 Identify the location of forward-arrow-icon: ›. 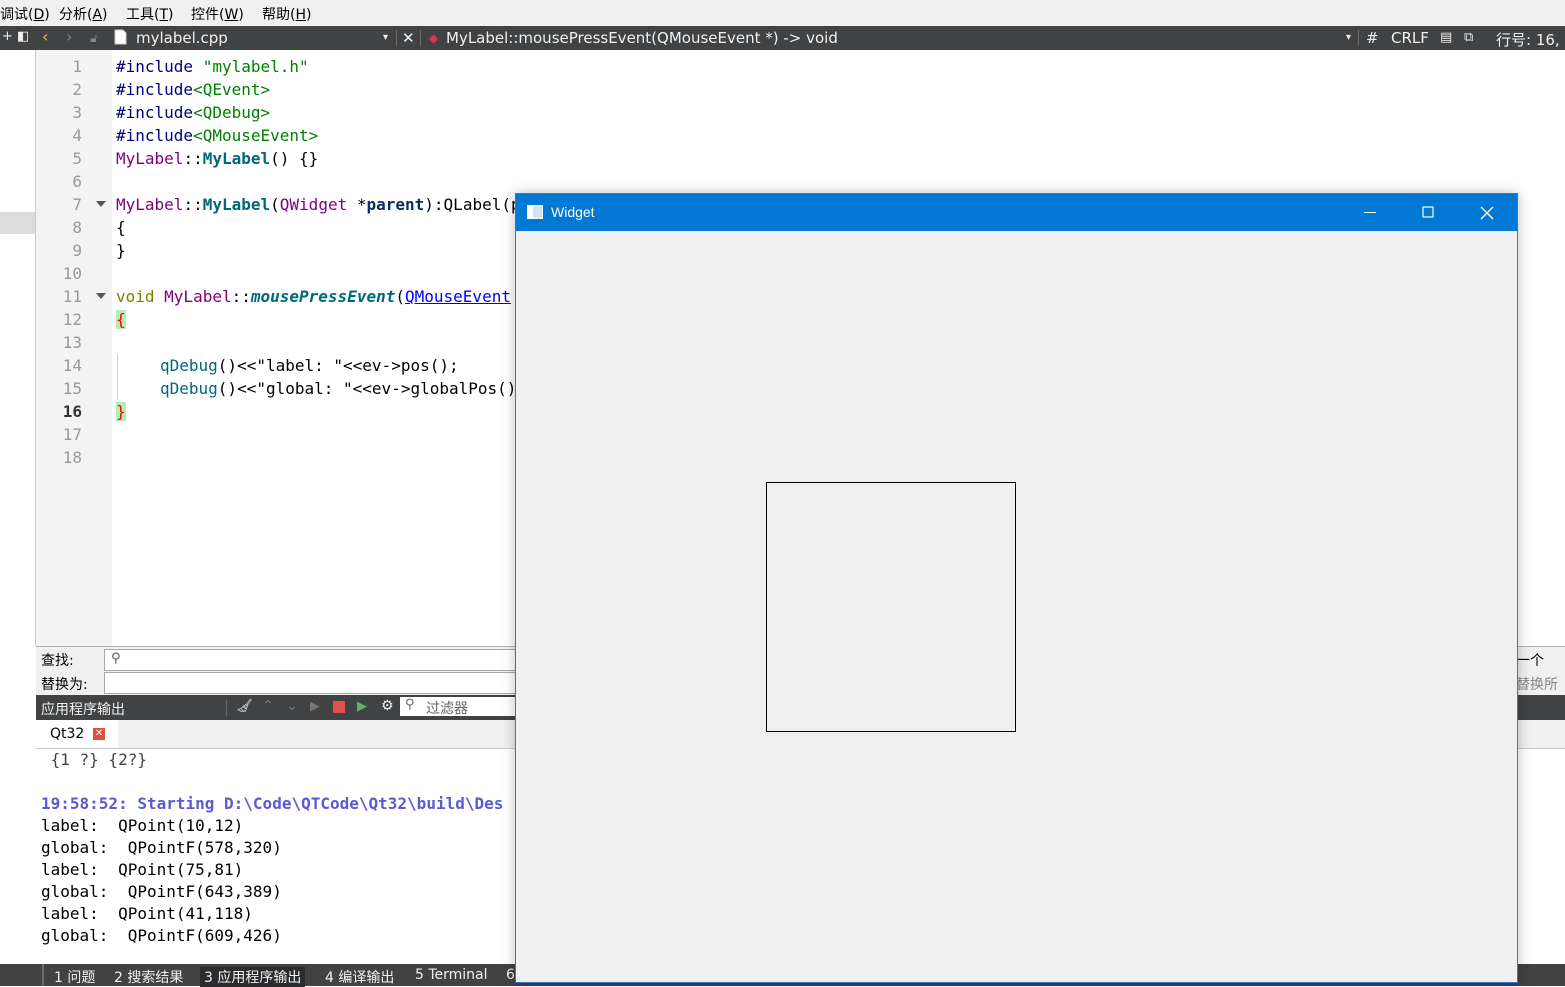
(69, 36).